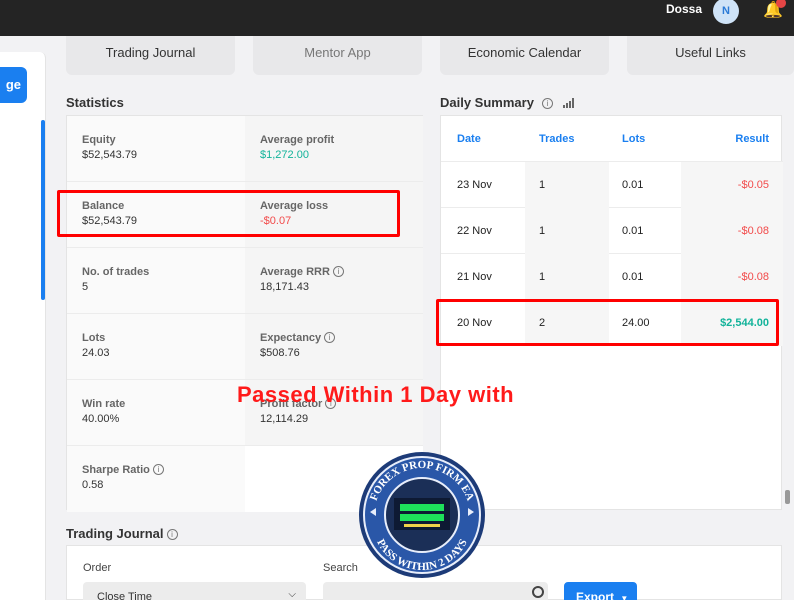  Describe the element at coordinates (624, 597) in the screenshot. I see `chevron-down-icon: ▼` at that location.